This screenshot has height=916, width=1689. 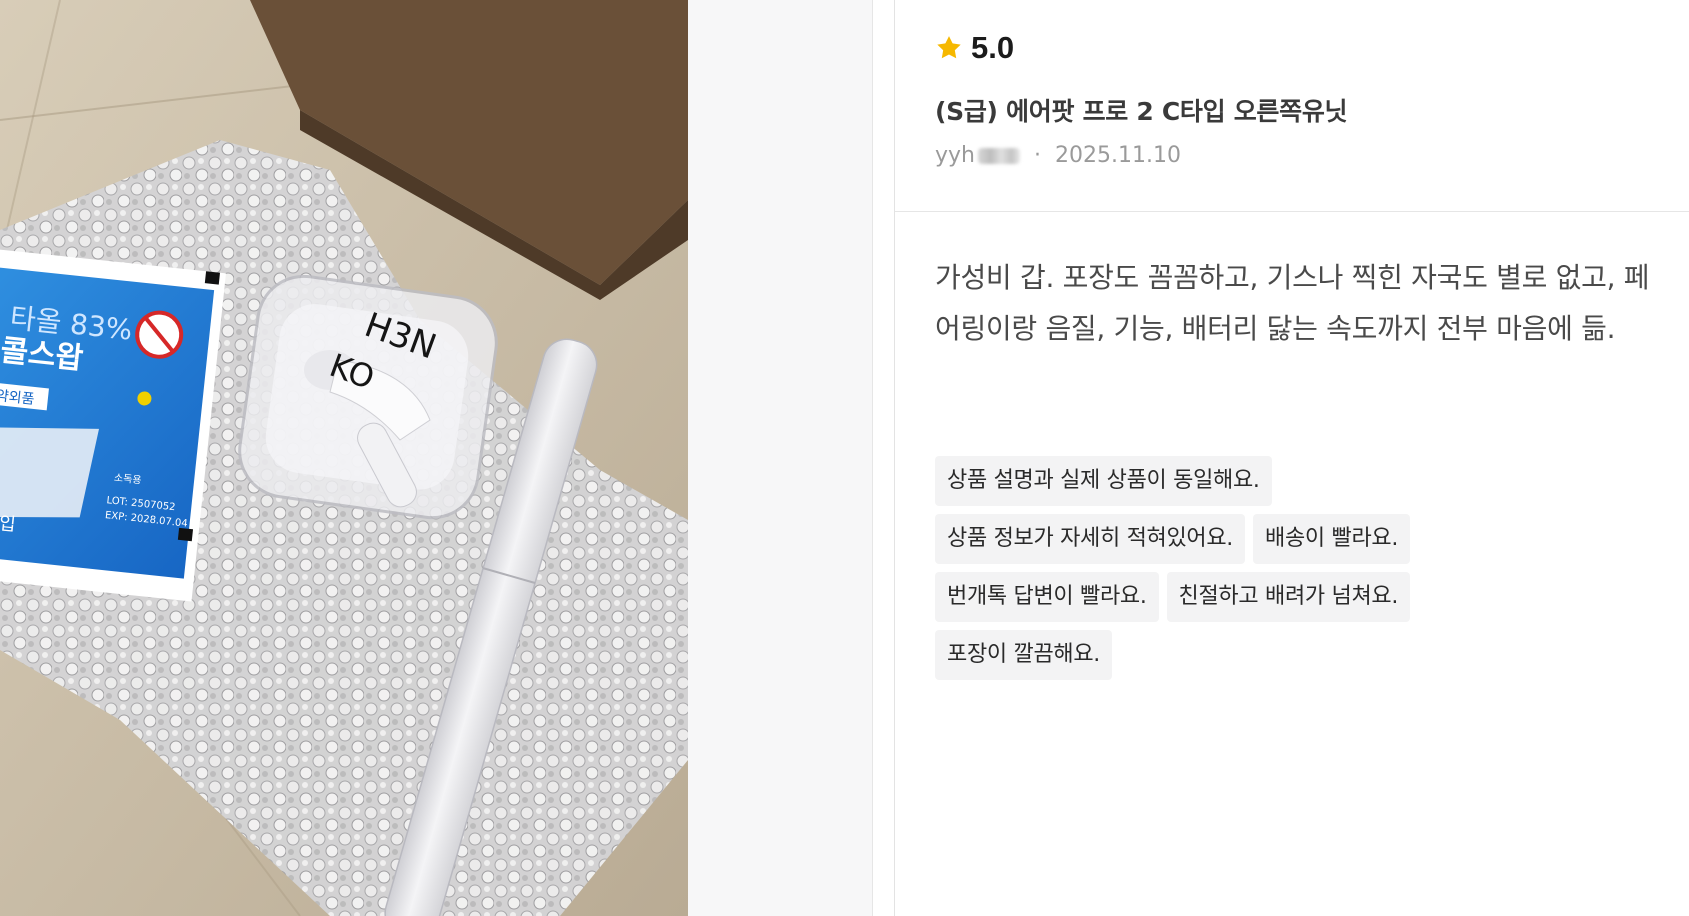 I want to click on tag-row: 상품 정보가 자세히 적혀있어요. 배송이 빨라요., so click(x=1295, y=539).